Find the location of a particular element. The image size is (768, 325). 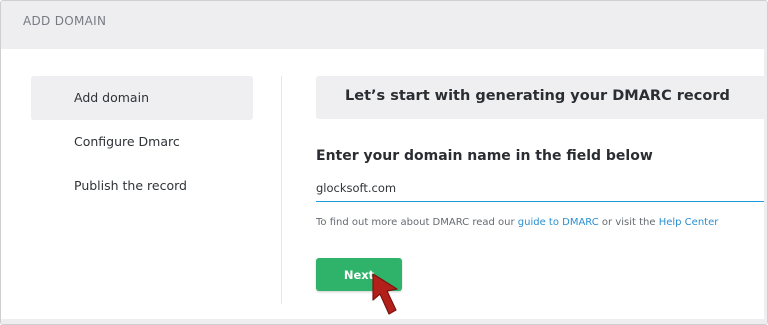

hint-middle: or visit the is located at coordinates (628, 222).